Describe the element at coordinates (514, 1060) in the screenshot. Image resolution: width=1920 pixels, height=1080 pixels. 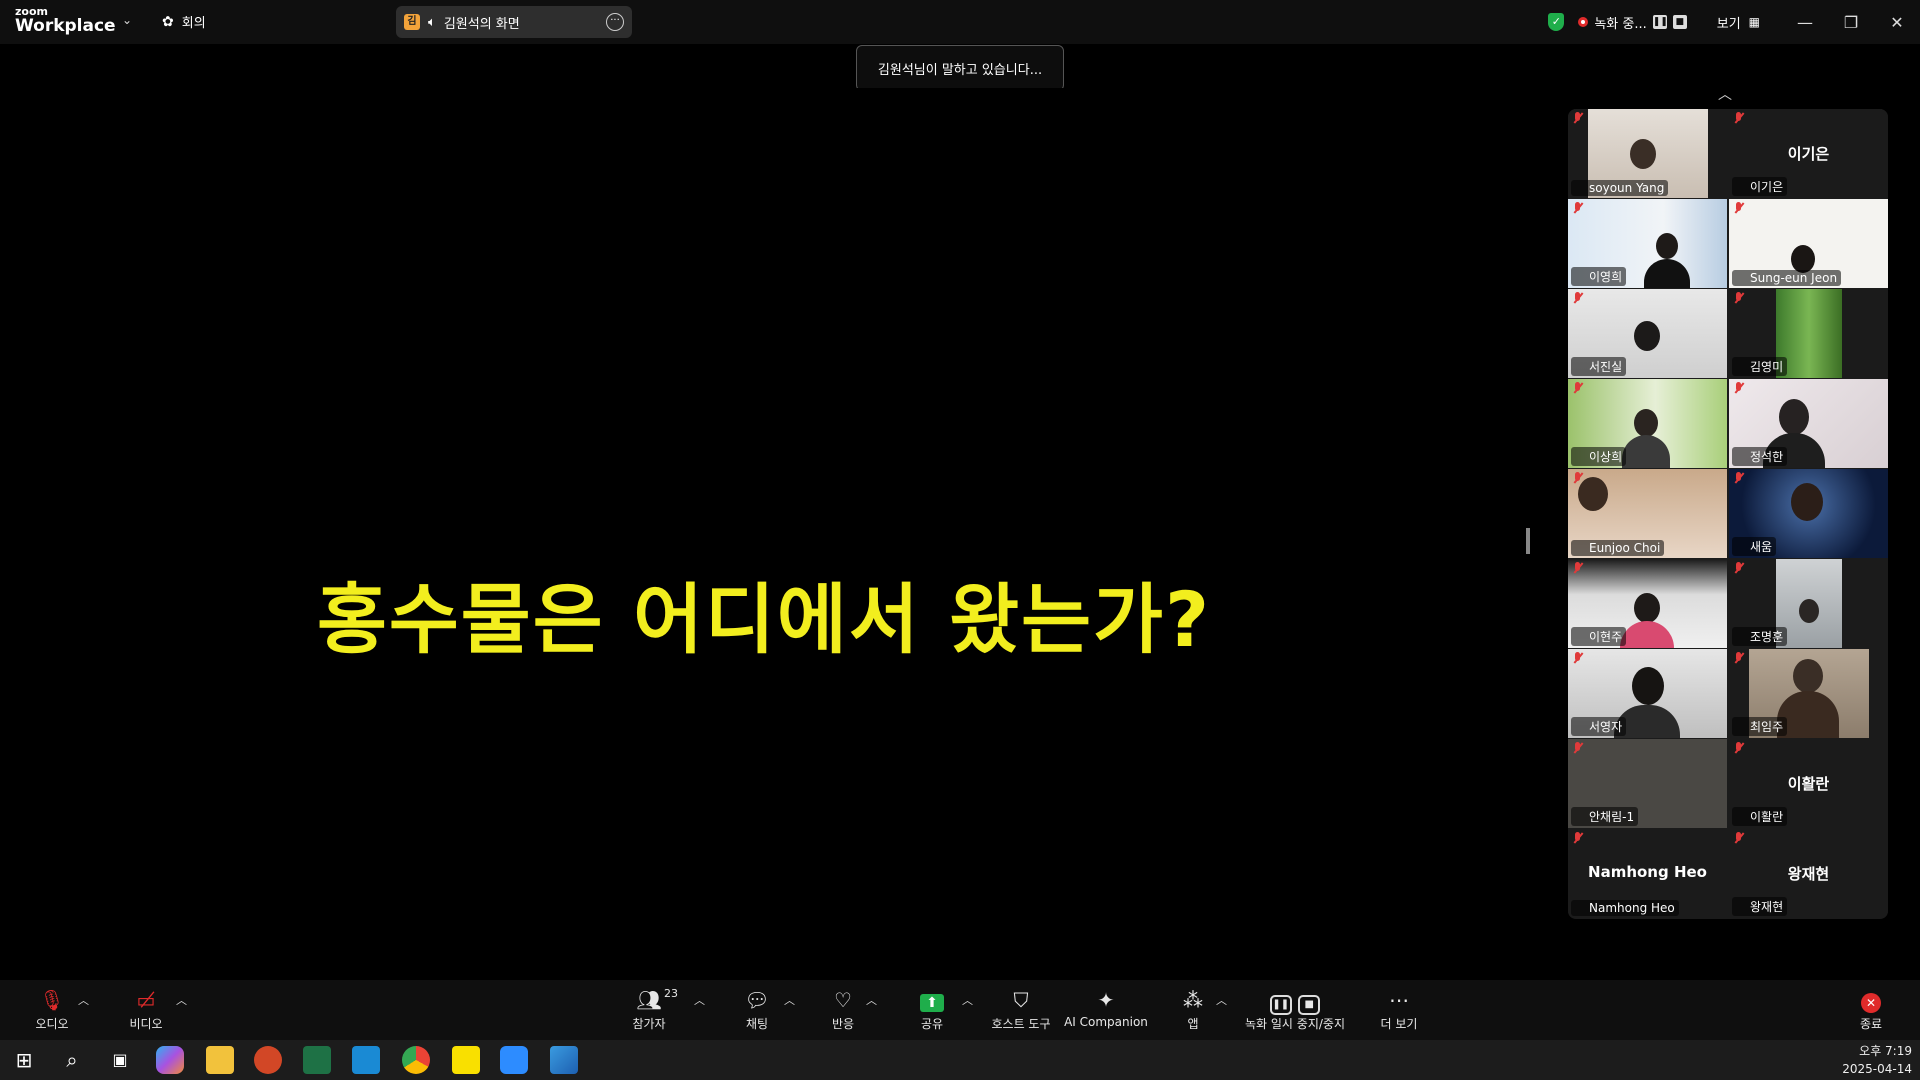
I see `zoom-taskbar-icon` at that location.